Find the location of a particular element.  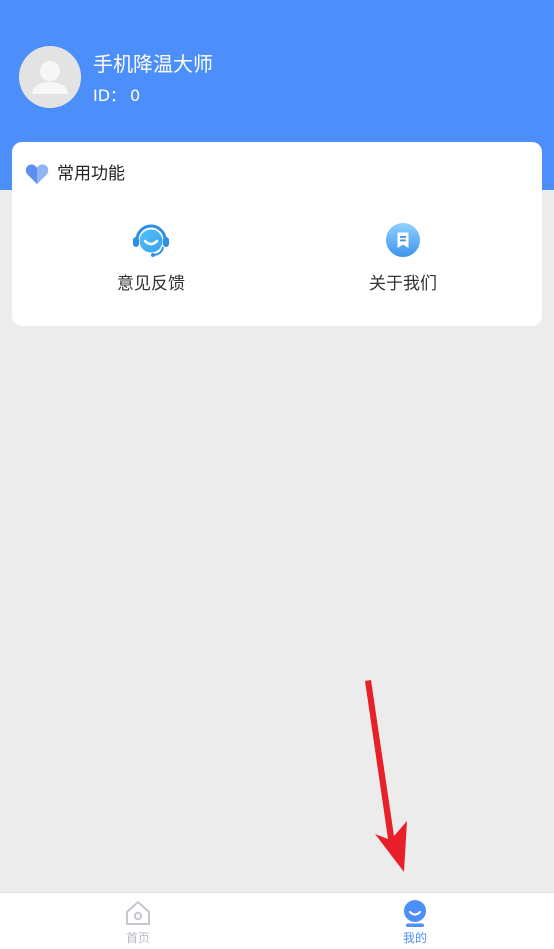

user-id-label: ID： is located at coordinates (110, 95).